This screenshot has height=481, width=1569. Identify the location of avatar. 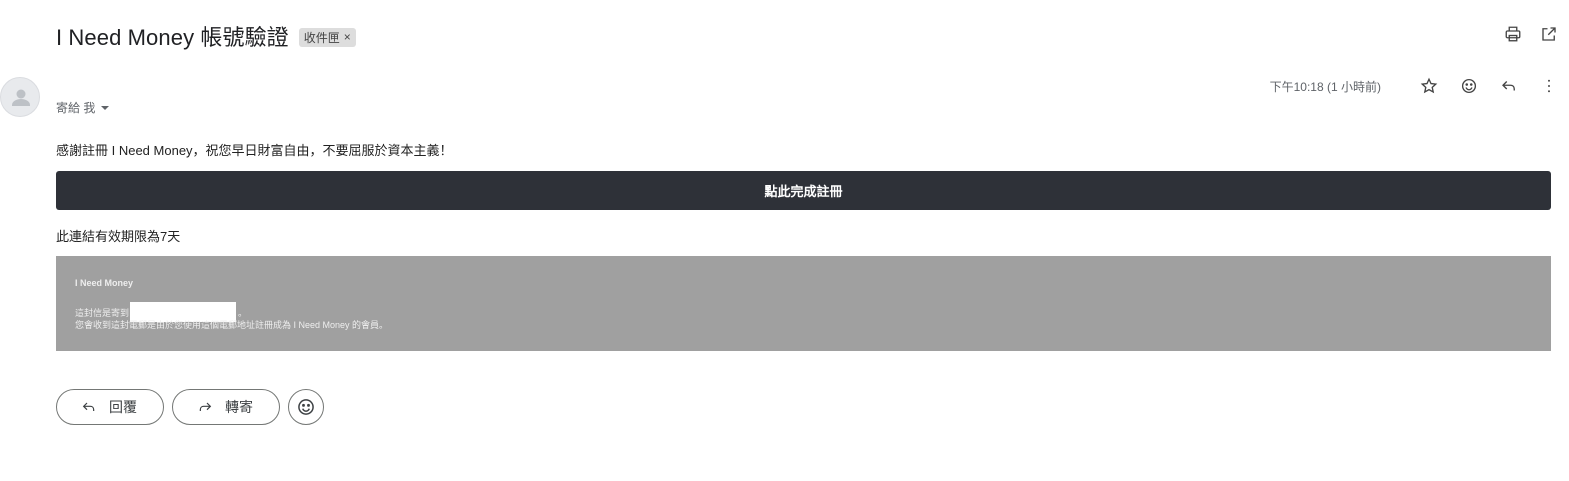
(20, 97).